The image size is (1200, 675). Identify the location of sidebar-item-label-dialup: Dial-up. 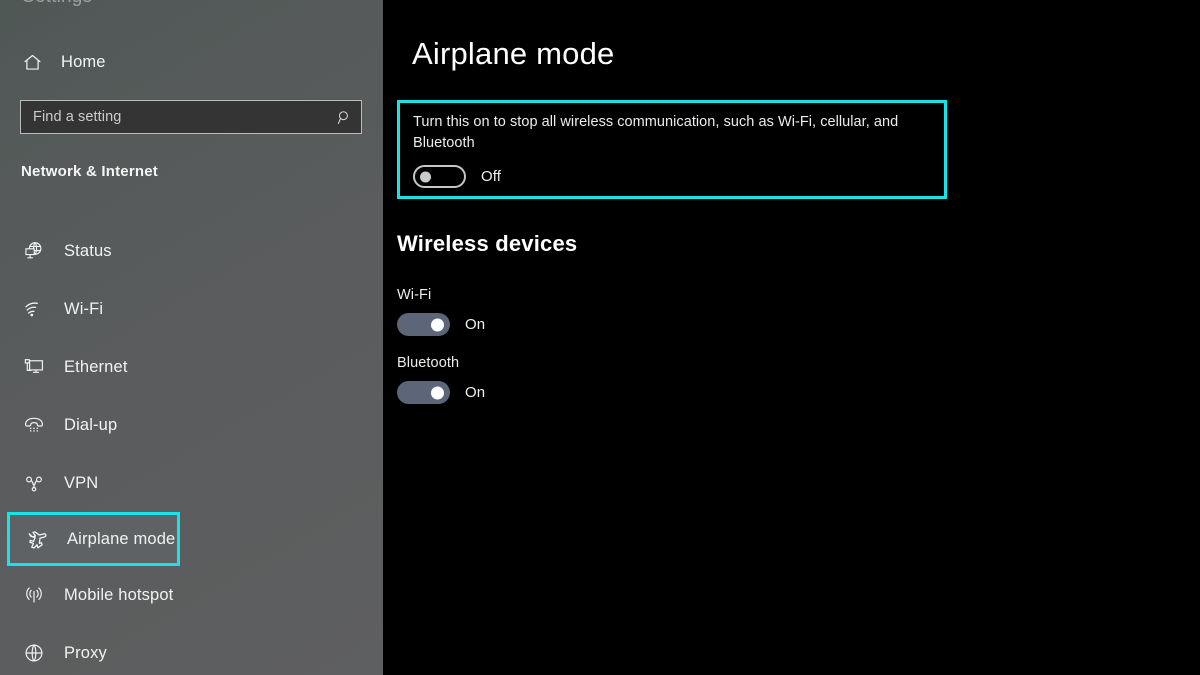
(91, 424).